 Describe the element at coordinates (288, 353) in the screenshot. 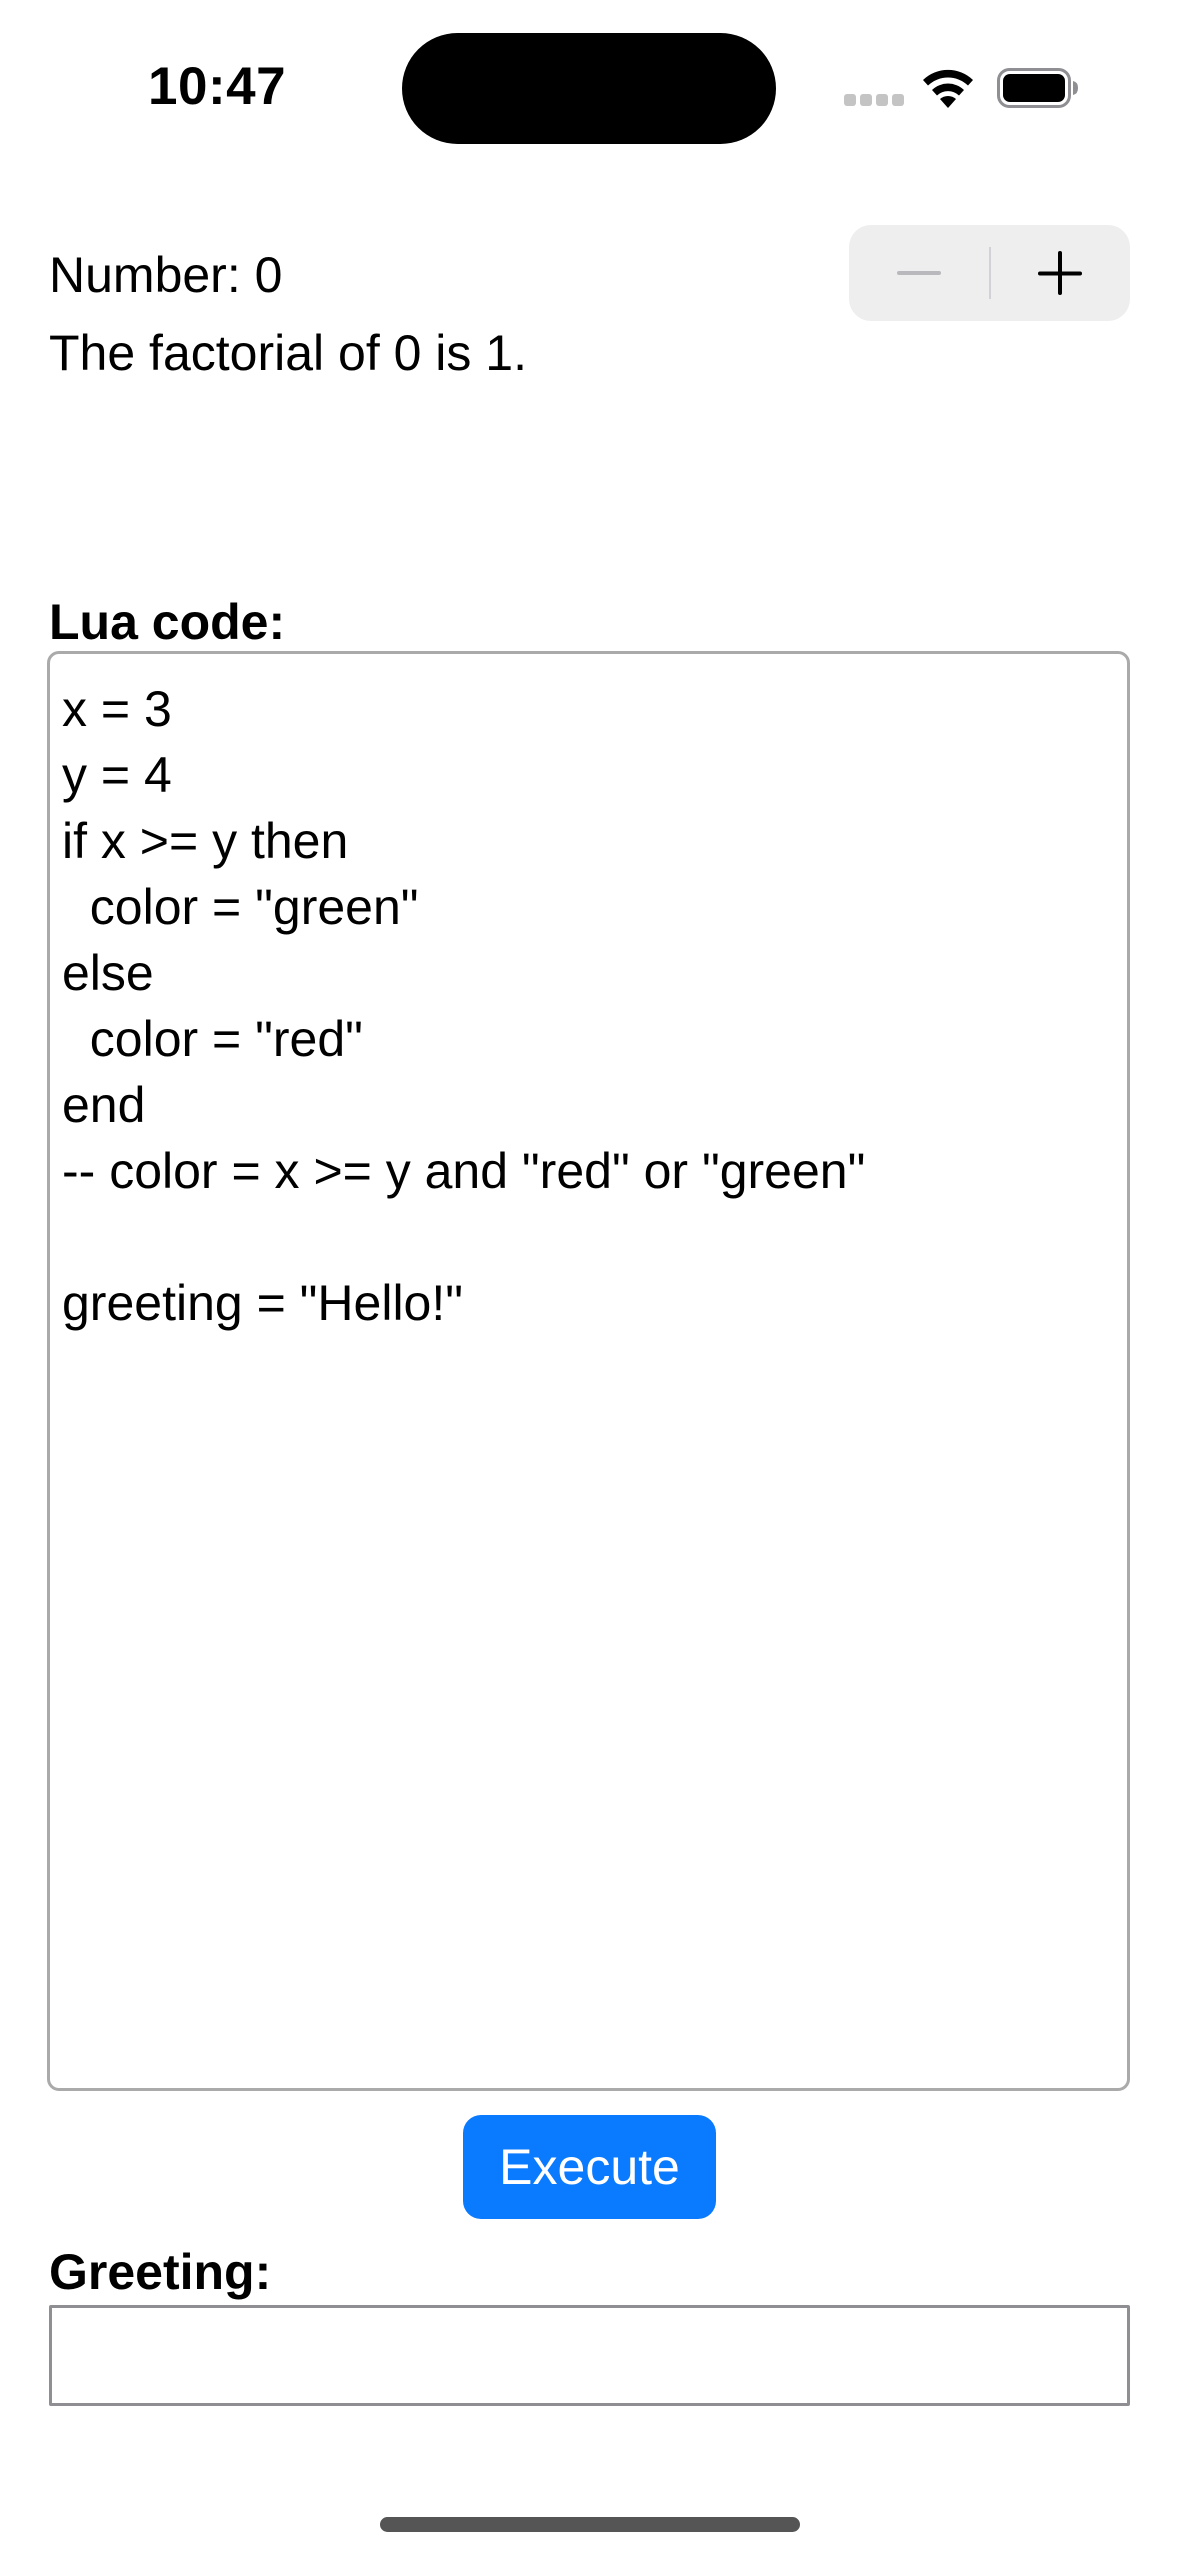

I see `factorial-result: The factorial of 0 is 1.` at that location.